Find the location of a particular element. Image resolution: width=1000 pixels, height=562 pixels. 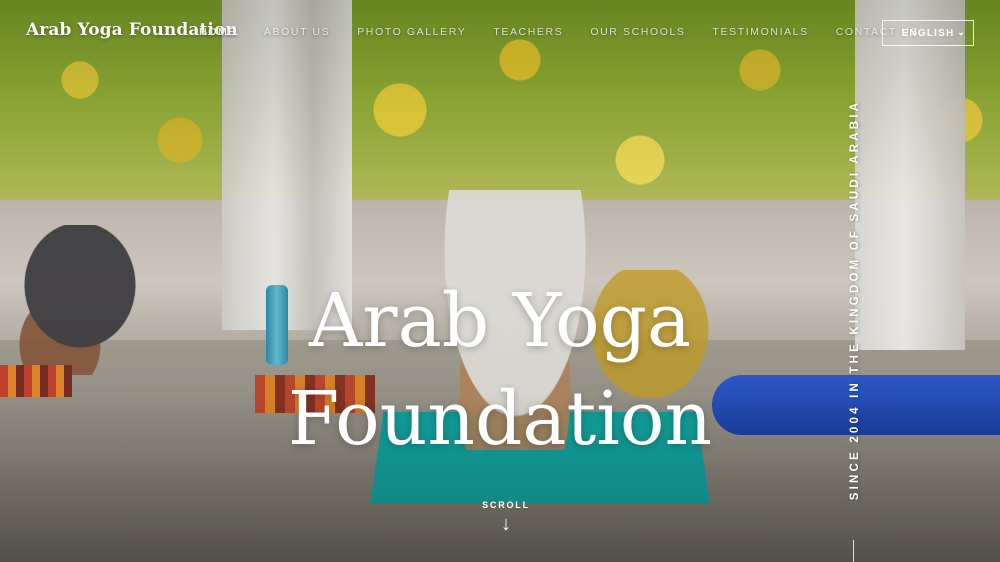

scroll-indicator: SCROLL ↓ is located at coordinates (506, 517).